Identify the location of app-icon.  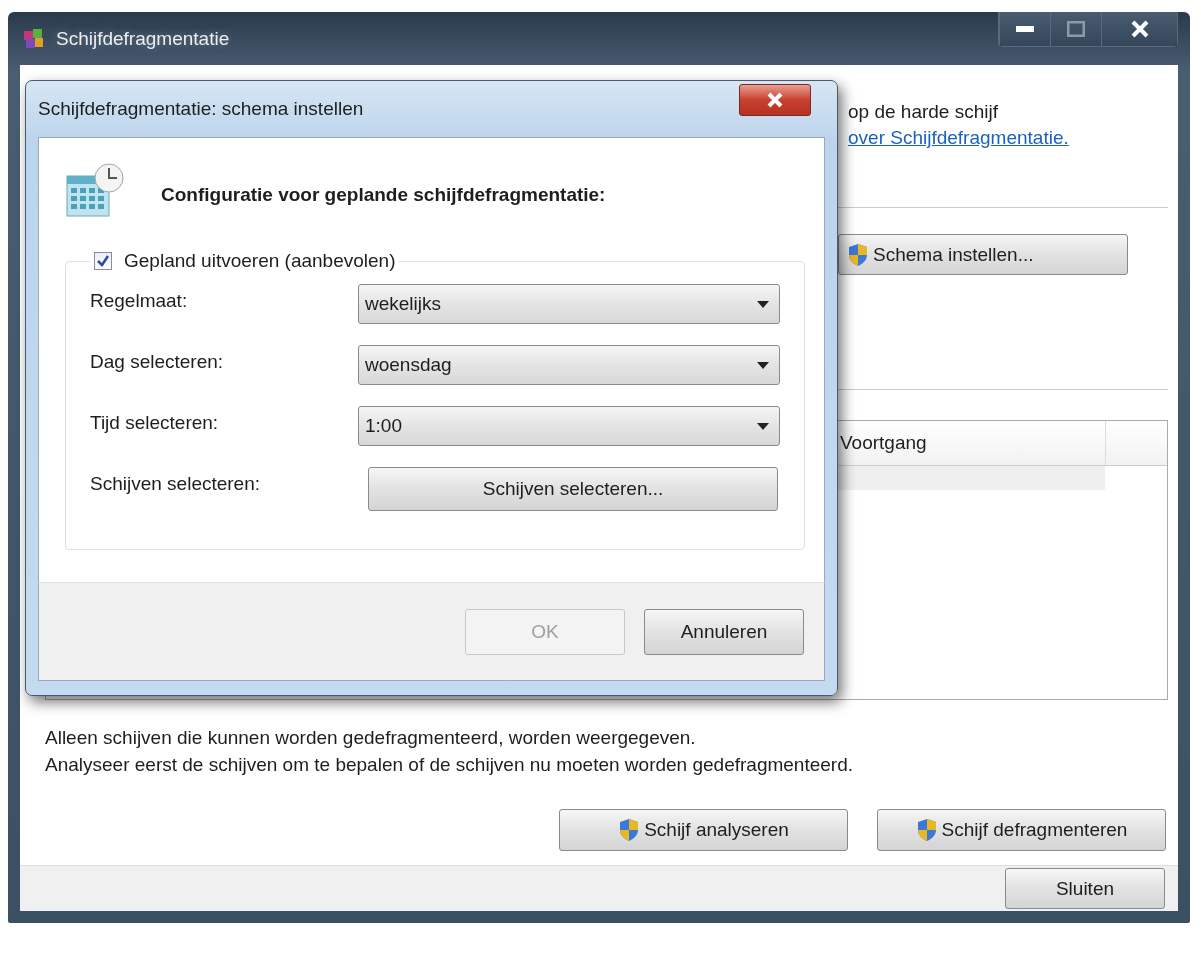
(34, 38).